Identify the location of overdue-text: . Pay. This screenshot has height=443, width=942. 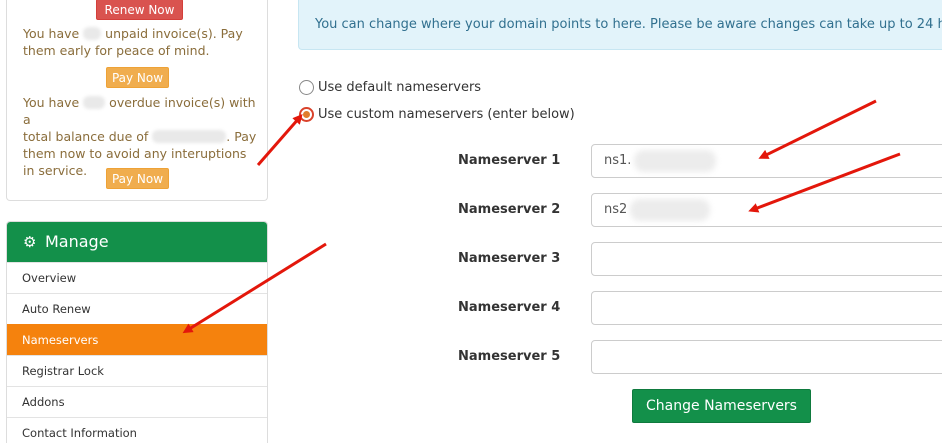
(241, 136).